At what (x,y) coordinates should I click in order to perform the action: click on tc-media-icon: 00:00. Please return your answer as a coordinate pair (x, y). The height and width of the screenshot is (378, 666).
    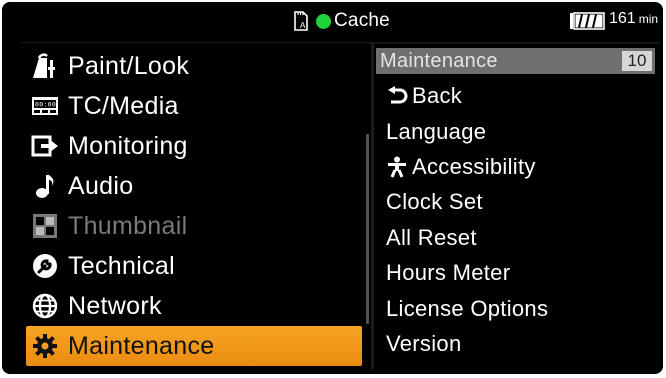
    Looking at the image, I should click on (45, 106).